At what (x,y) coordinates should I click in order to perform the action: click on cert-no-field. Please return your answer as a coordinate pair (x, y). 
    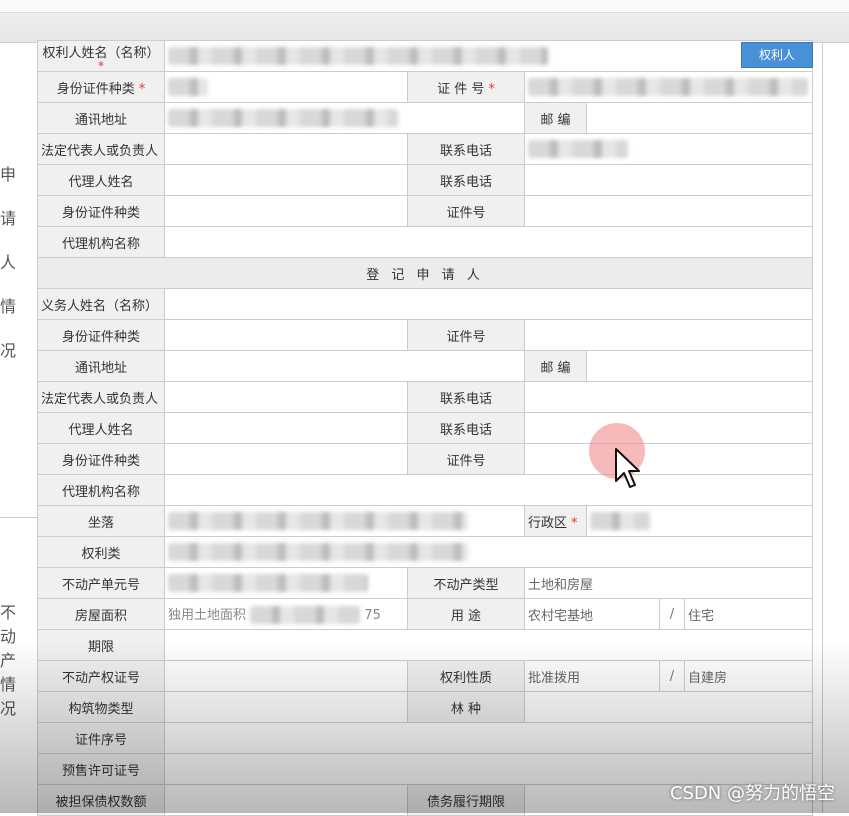
    Looking at the image, I should click on (286, 676).